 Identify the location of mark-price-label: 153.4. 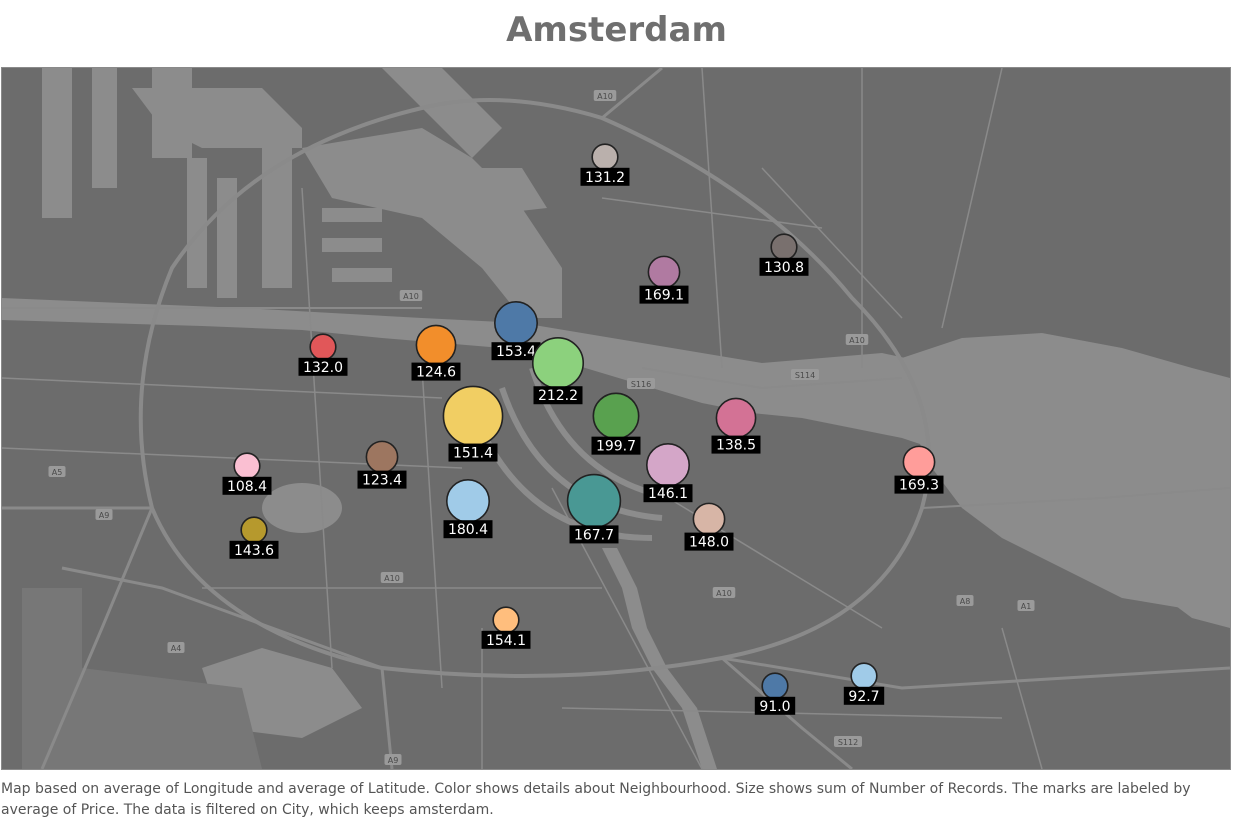
(516, 352).